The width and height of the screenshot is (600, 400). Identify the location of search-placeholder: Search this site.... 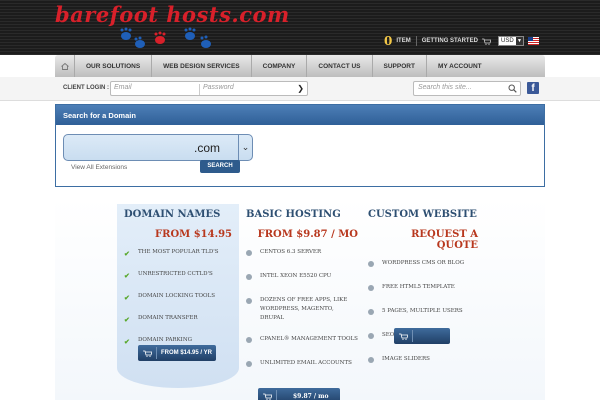
(445, 87).